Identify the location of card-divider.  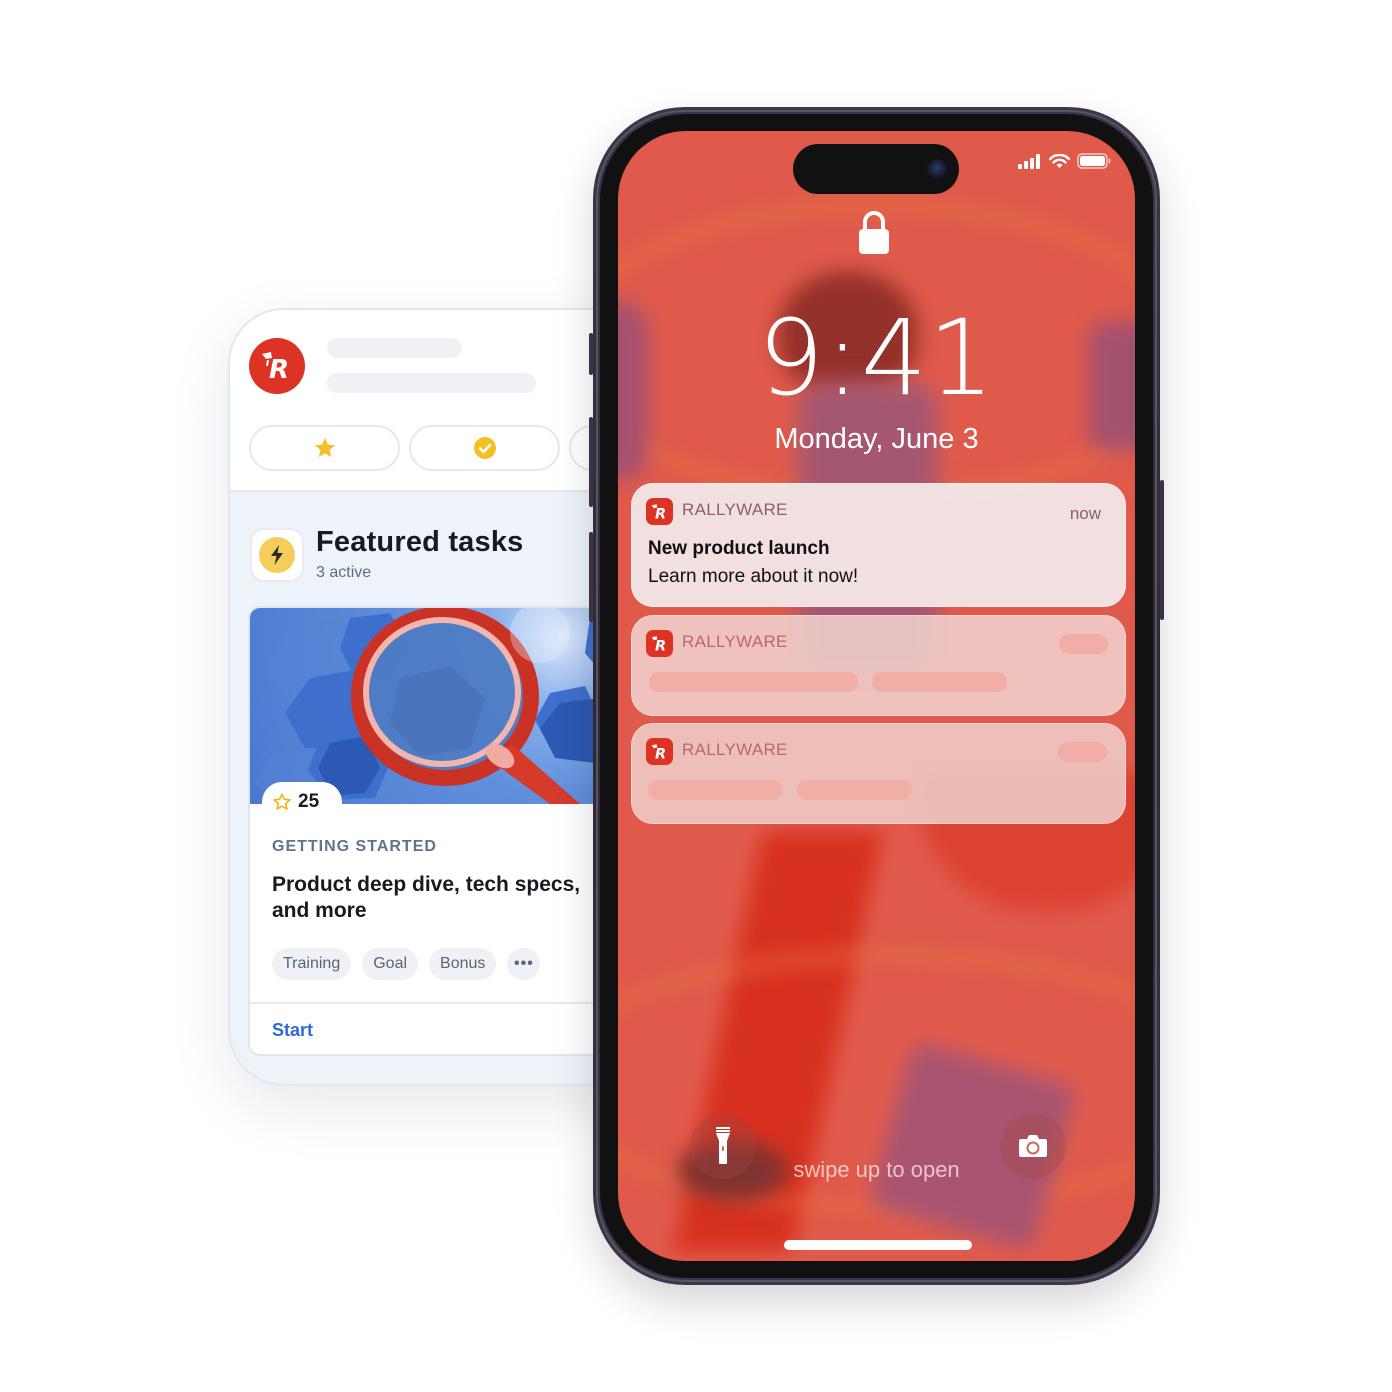
(448, 1003).